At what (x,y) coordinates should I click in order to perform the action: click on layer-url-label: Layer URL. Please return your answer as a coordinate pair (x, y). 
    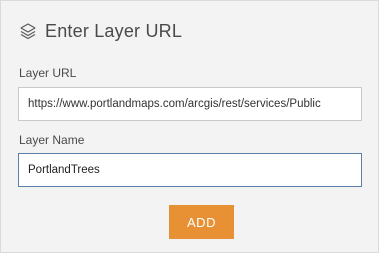
    Looking at the image, I should click on (48, 73).